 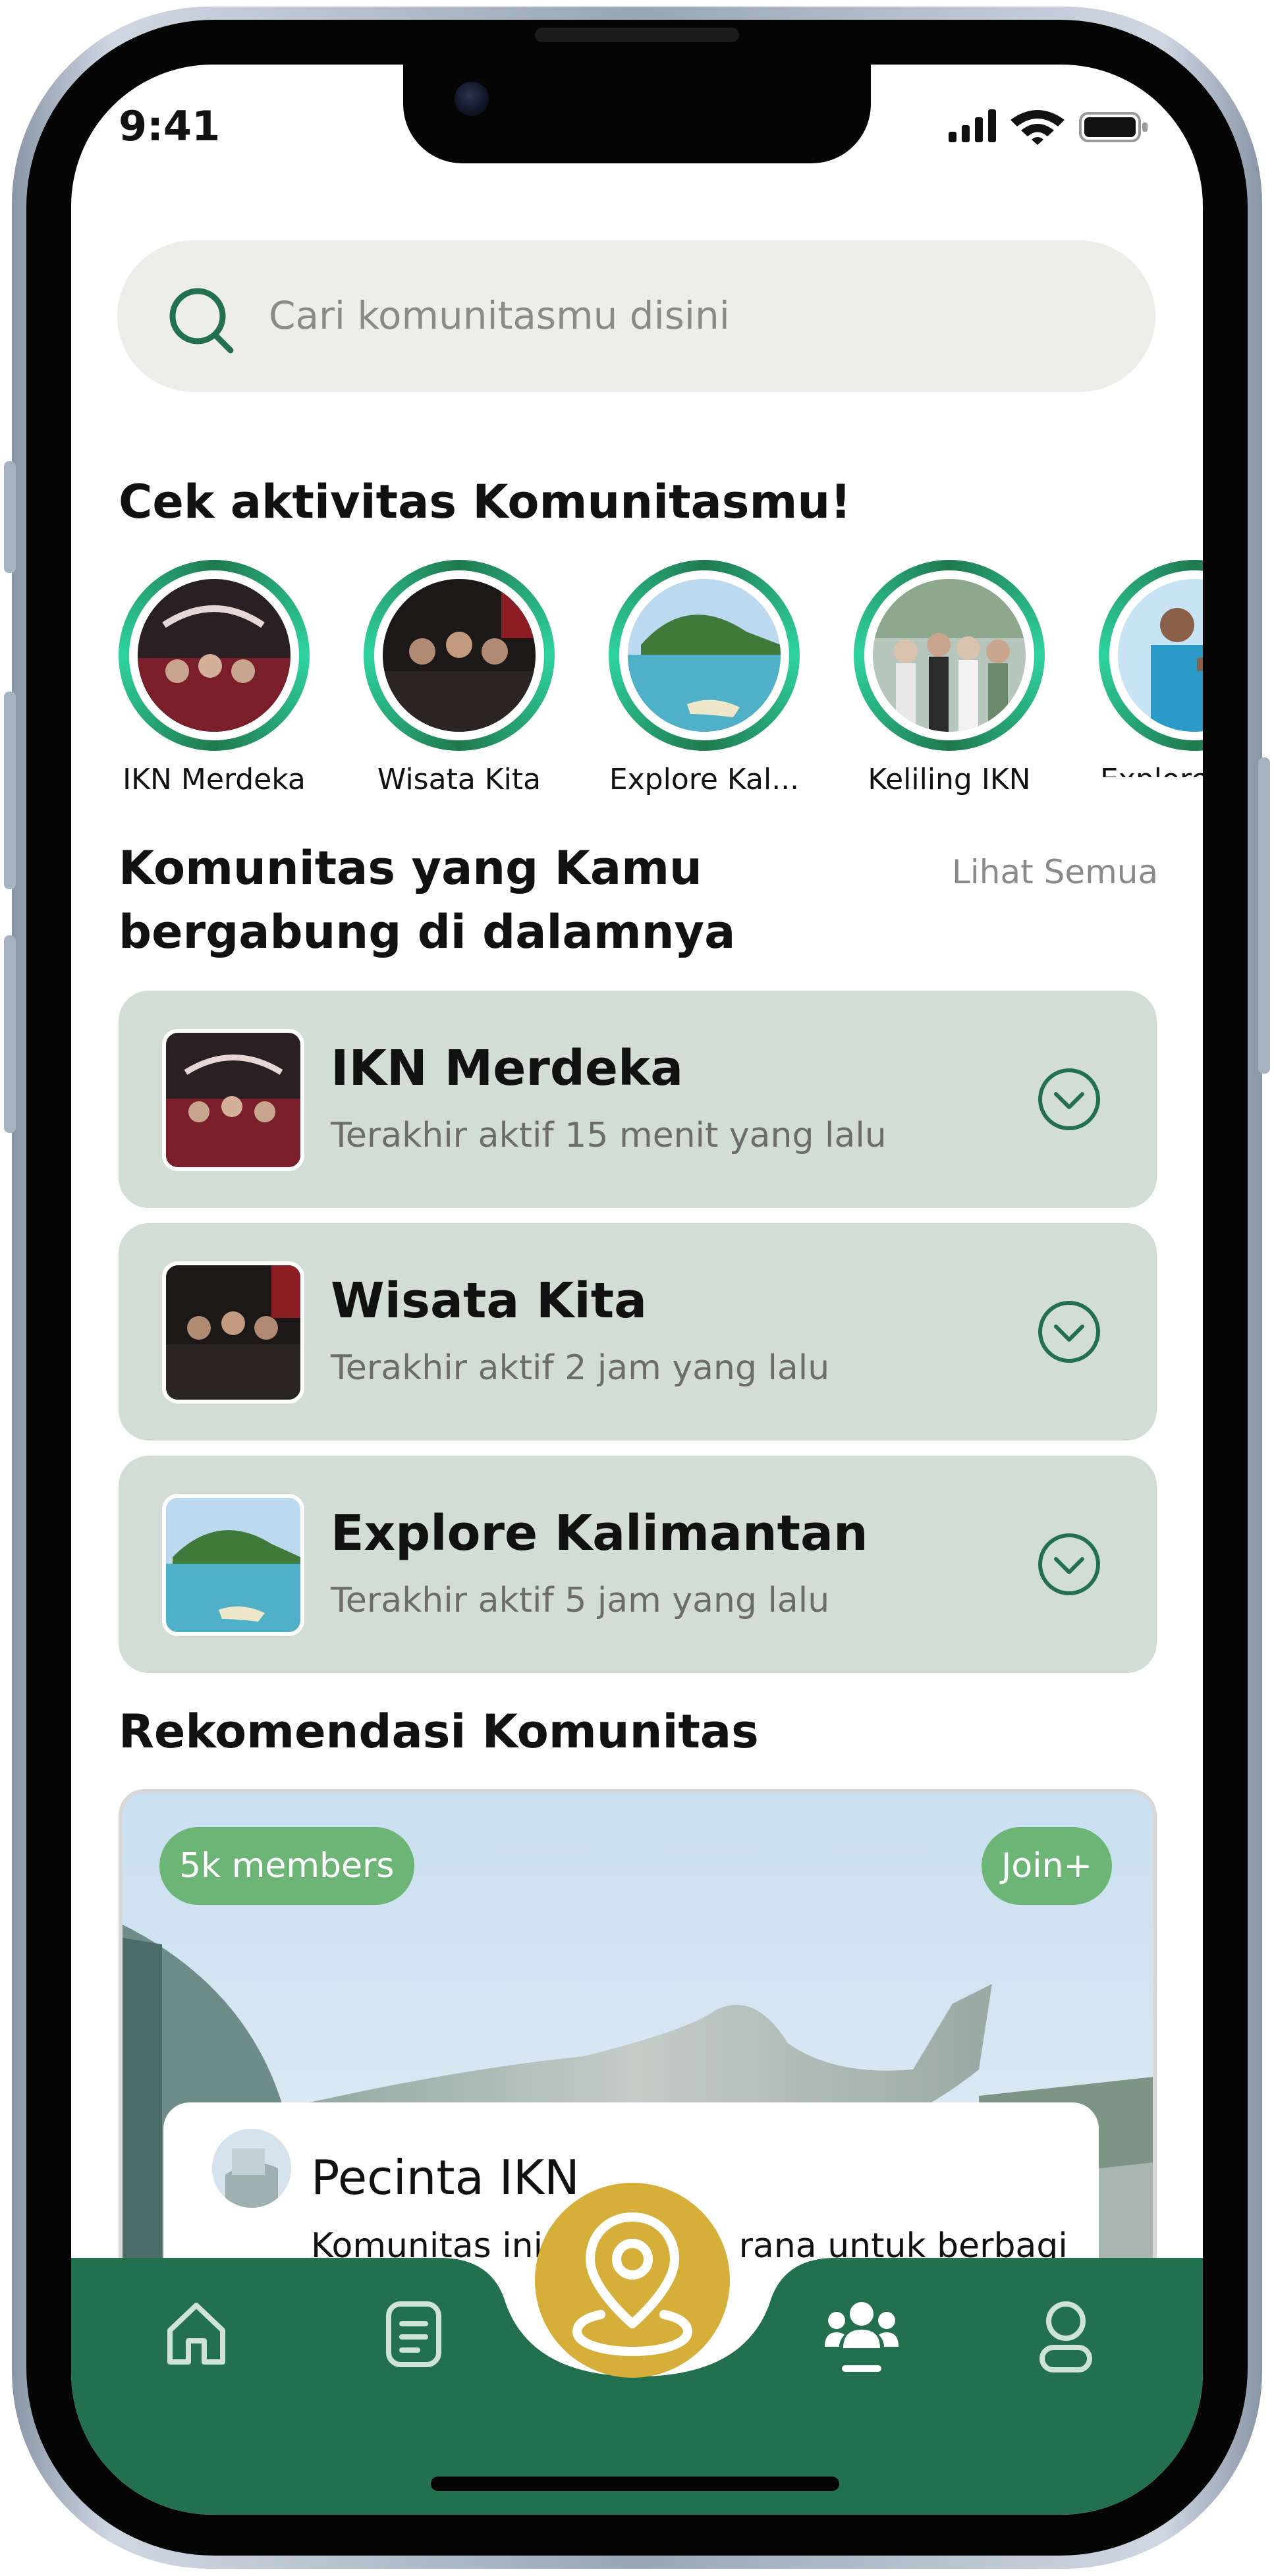 What do you see at coordinates (499, 315) in the screenshot?
I see `search-placeholder: Cari komunitasmu disini` at bounding box center [499, 315].